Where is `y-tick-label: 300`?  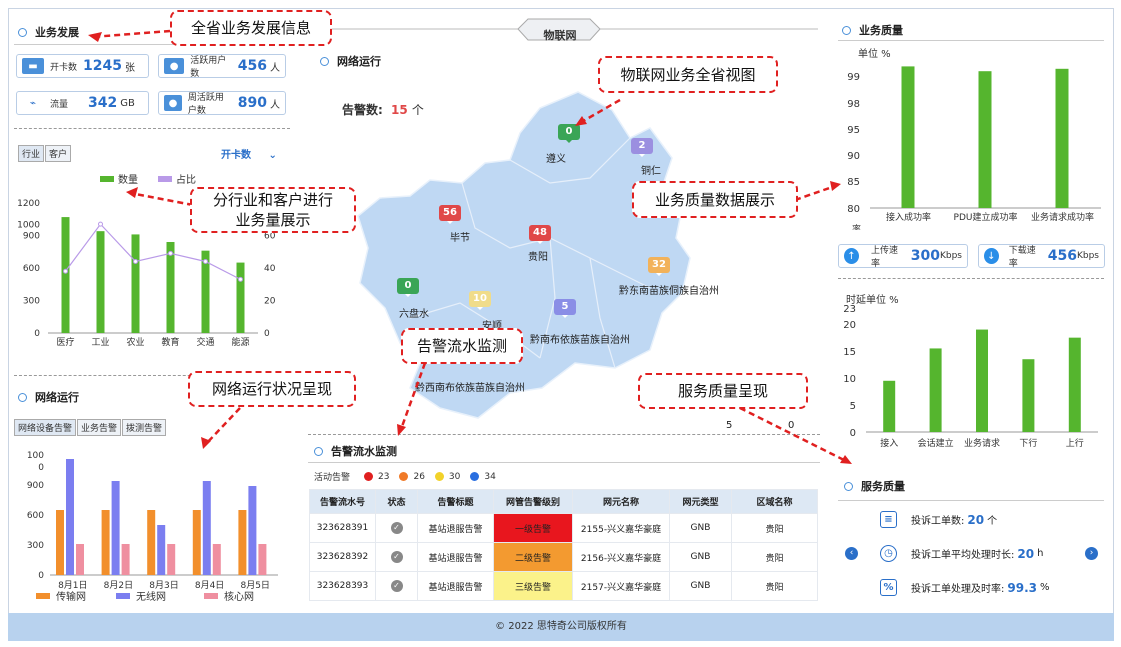
y-tick-label: 300 is located at coordinates (31, 302).